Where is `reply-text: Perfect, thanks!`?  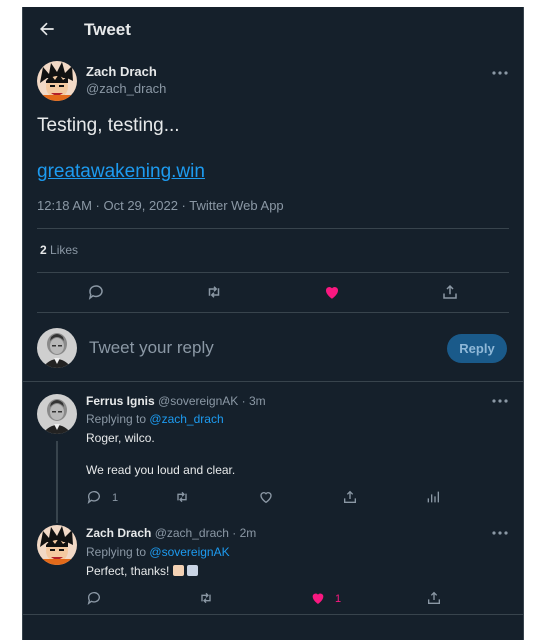
reply-text: Perfect, thanks! is located at coordinates (142, 571).